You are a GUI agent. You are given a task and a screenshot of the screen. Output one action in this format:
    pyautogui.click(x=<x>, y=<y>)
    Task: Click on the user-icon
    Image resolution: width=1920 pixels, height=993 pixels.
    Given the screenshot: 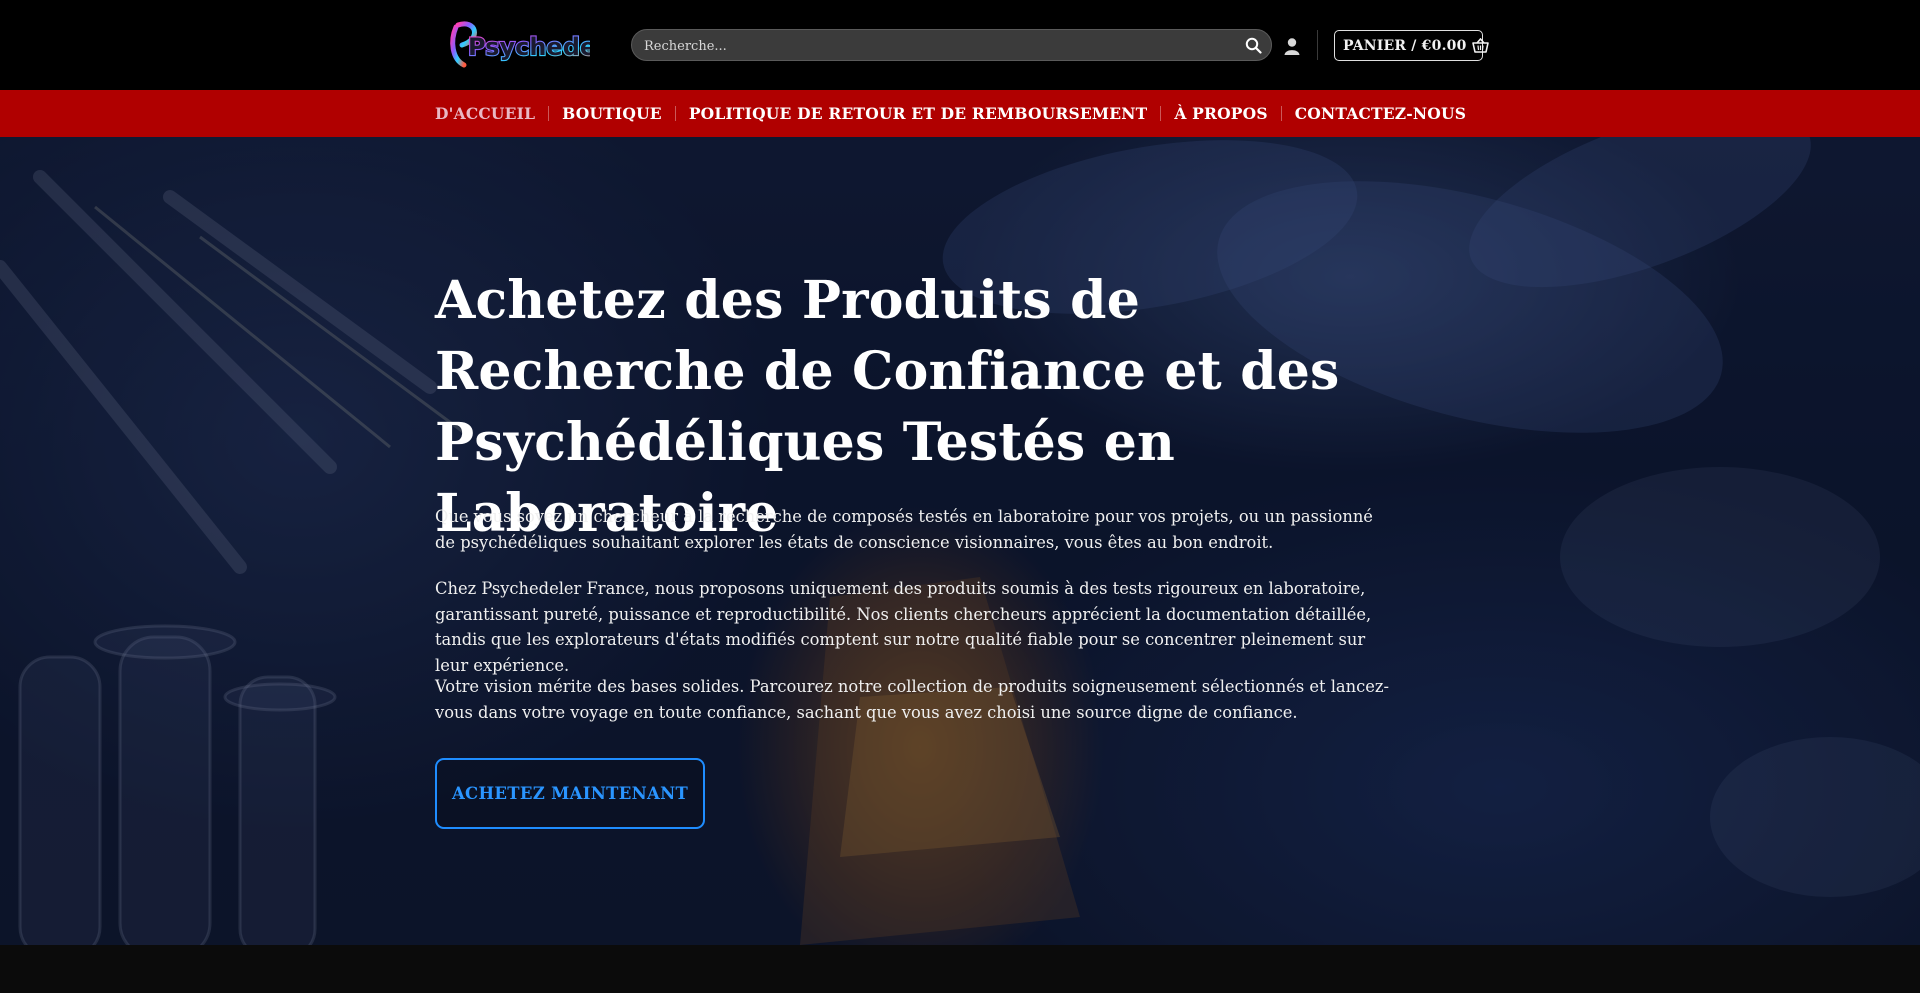 What is the action you would take?
    pyautogui.click(x=1292, y=46)
    